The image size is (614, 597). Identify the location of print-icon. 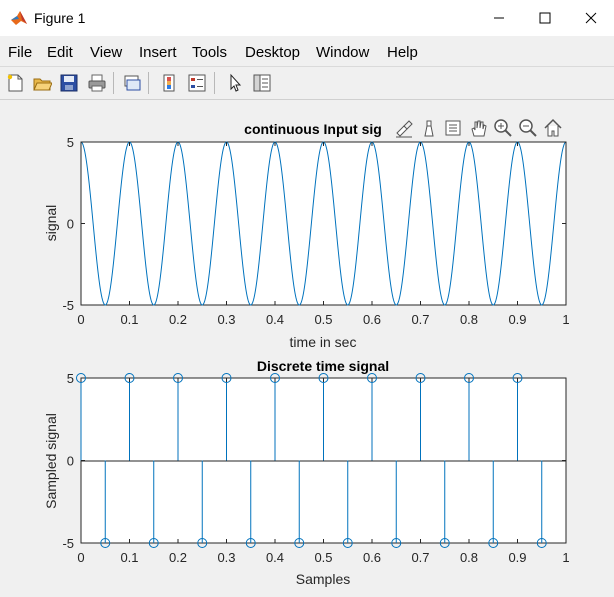
(97, 83).